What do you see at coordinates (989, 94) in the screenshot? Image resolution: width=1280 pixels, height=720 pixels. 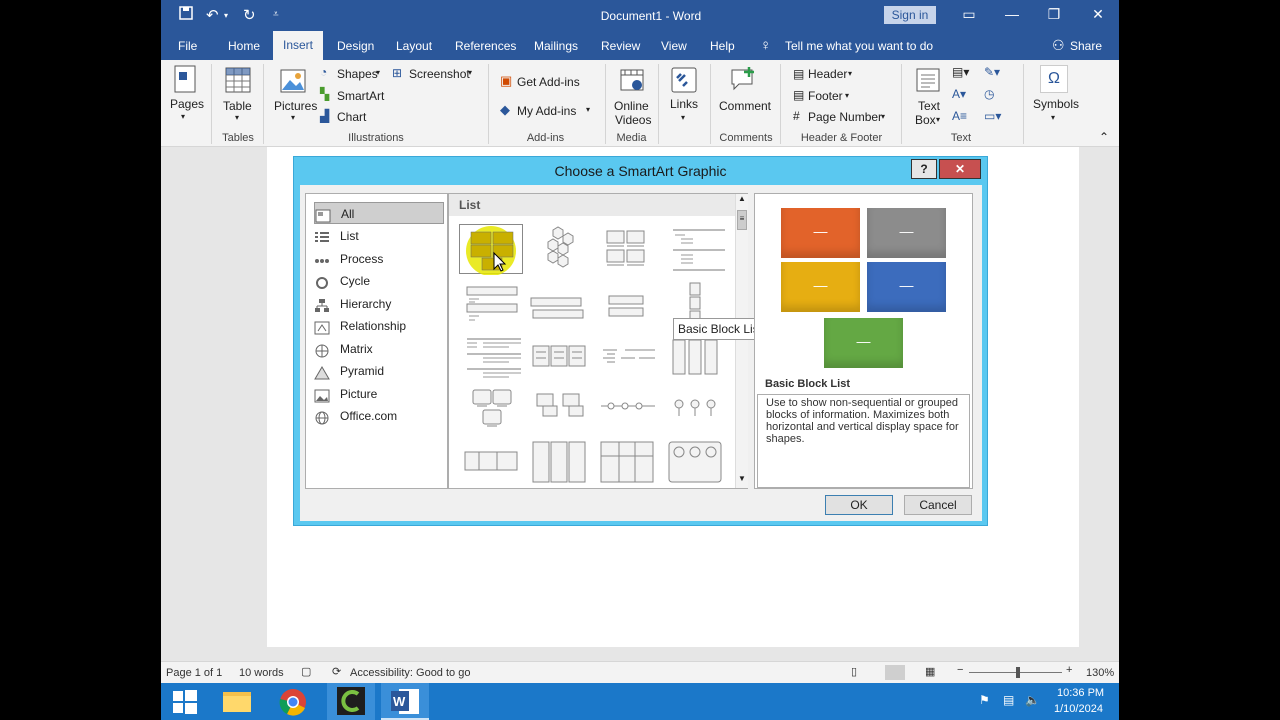 I see `date-time-icon: ◷` at bounding box center [989, 94].